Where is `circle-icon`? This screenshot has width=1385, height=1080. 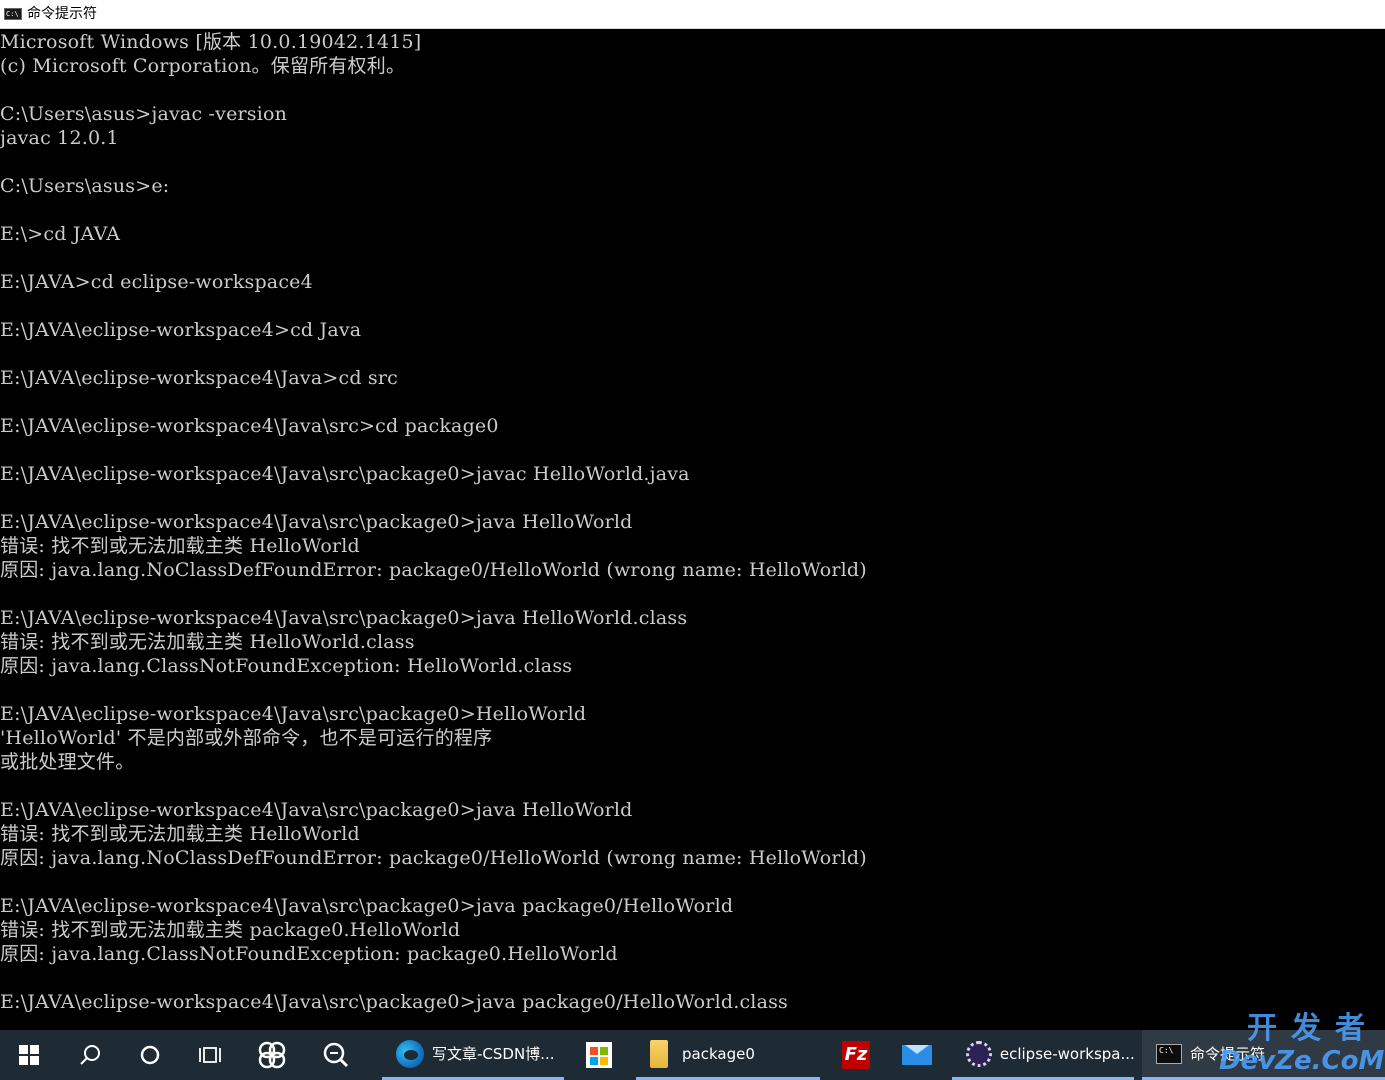 circle-icon is located at coordinates (150, 1055).